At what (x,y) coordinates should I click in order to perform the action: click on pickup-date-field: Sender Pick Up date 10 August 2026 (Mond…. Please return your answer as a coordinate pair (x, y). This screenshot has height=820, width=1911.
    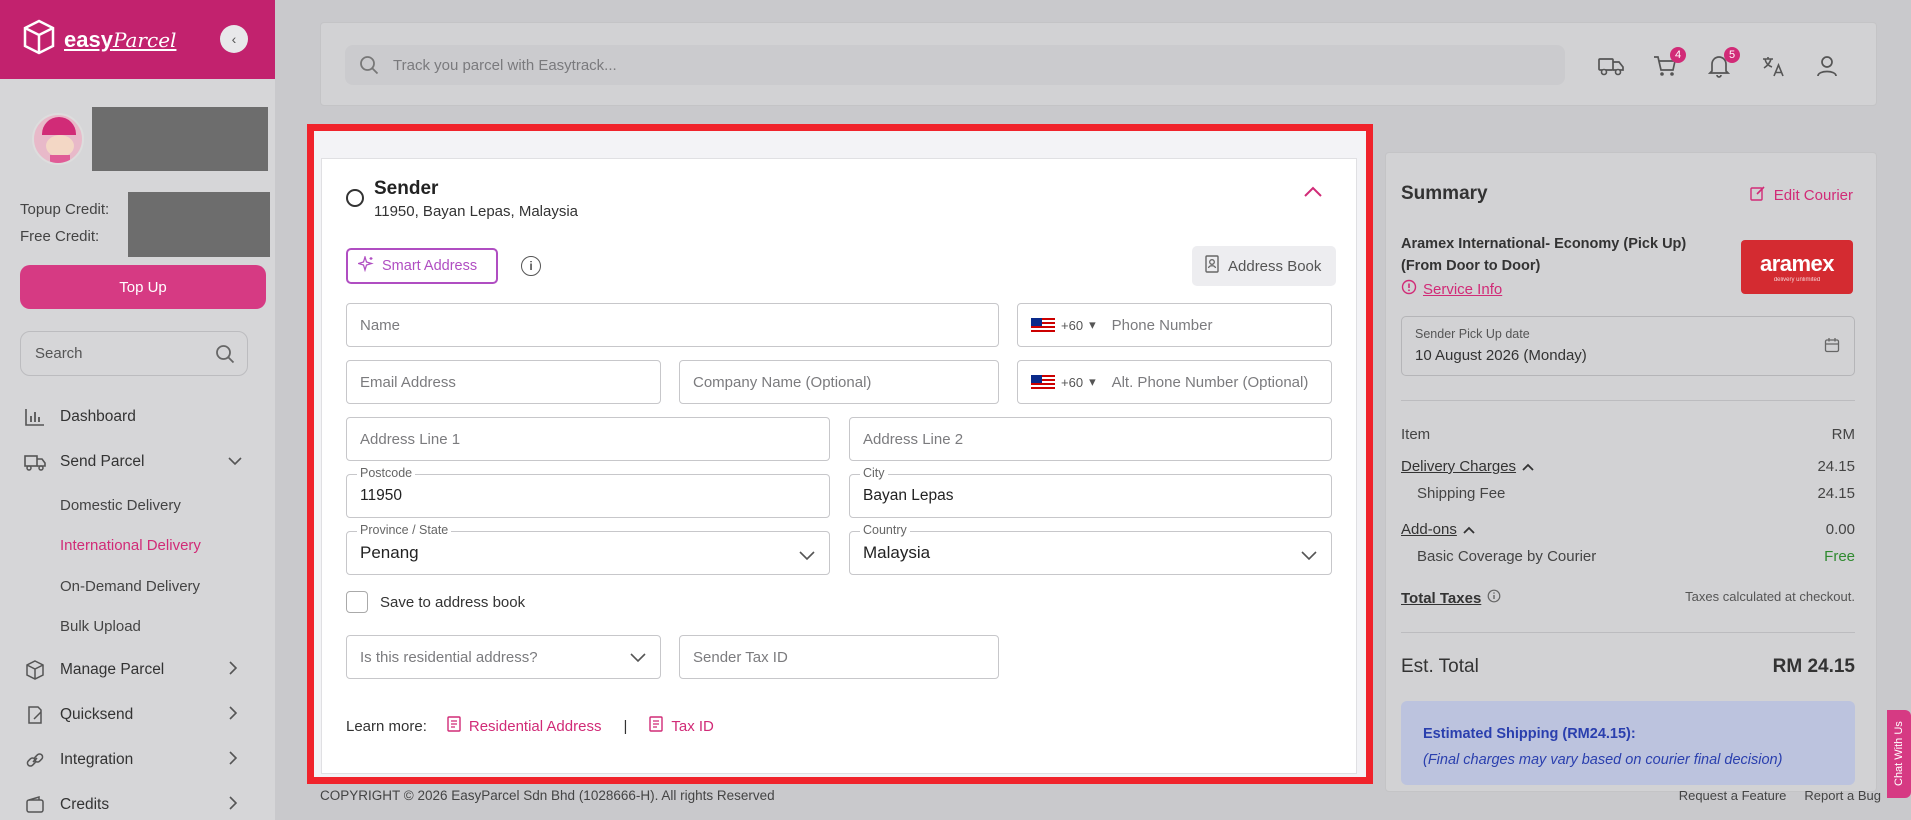
    Looking at the image, I should click on (1628, 346).